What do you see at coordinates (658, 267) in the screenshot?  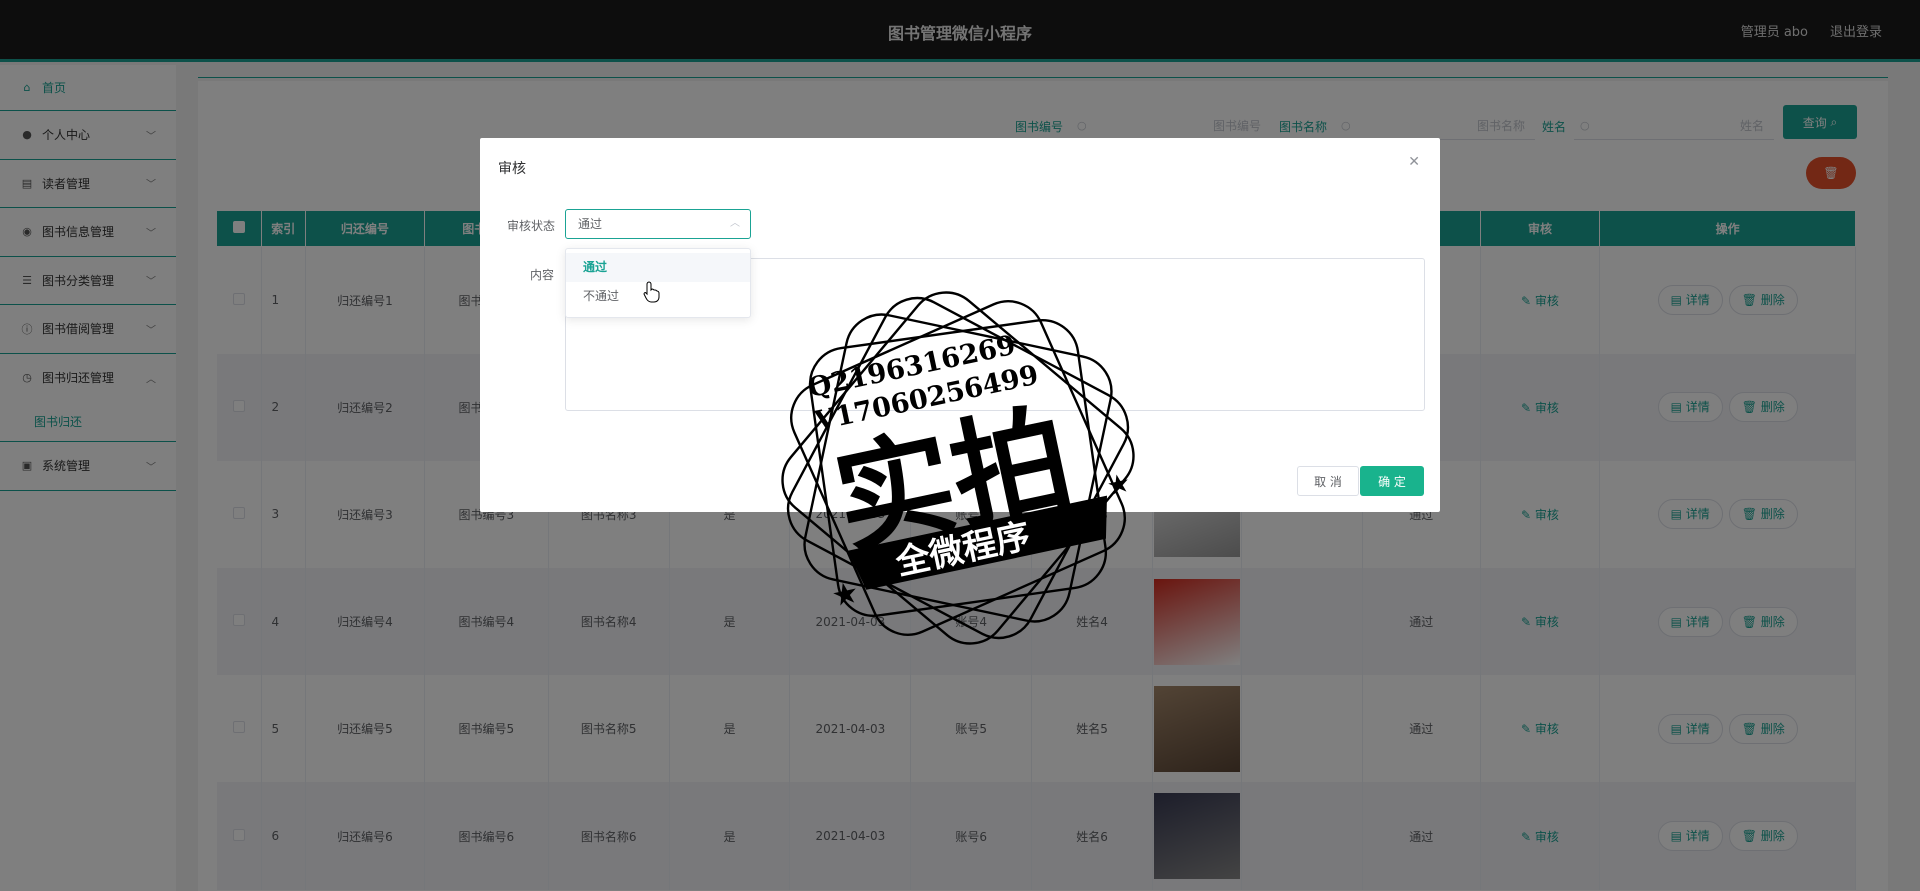 I see `option-pass: 通过` at bounding box center [658, 267].